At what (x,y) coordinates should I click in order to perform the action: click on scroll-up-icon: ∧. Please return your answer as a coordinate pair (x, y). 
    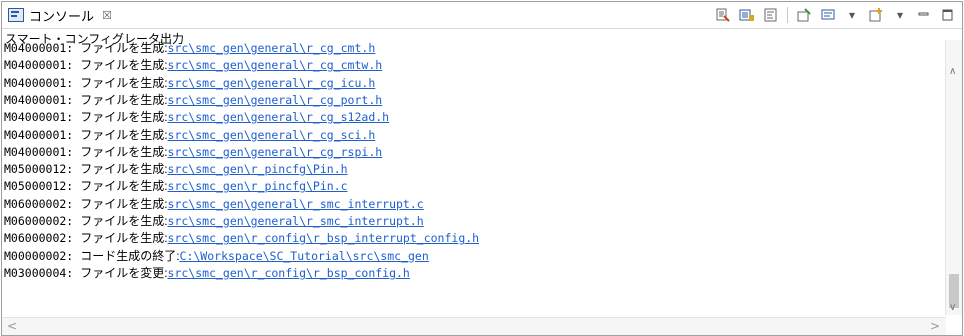
    Looking at the image, I should click on (952, 71).